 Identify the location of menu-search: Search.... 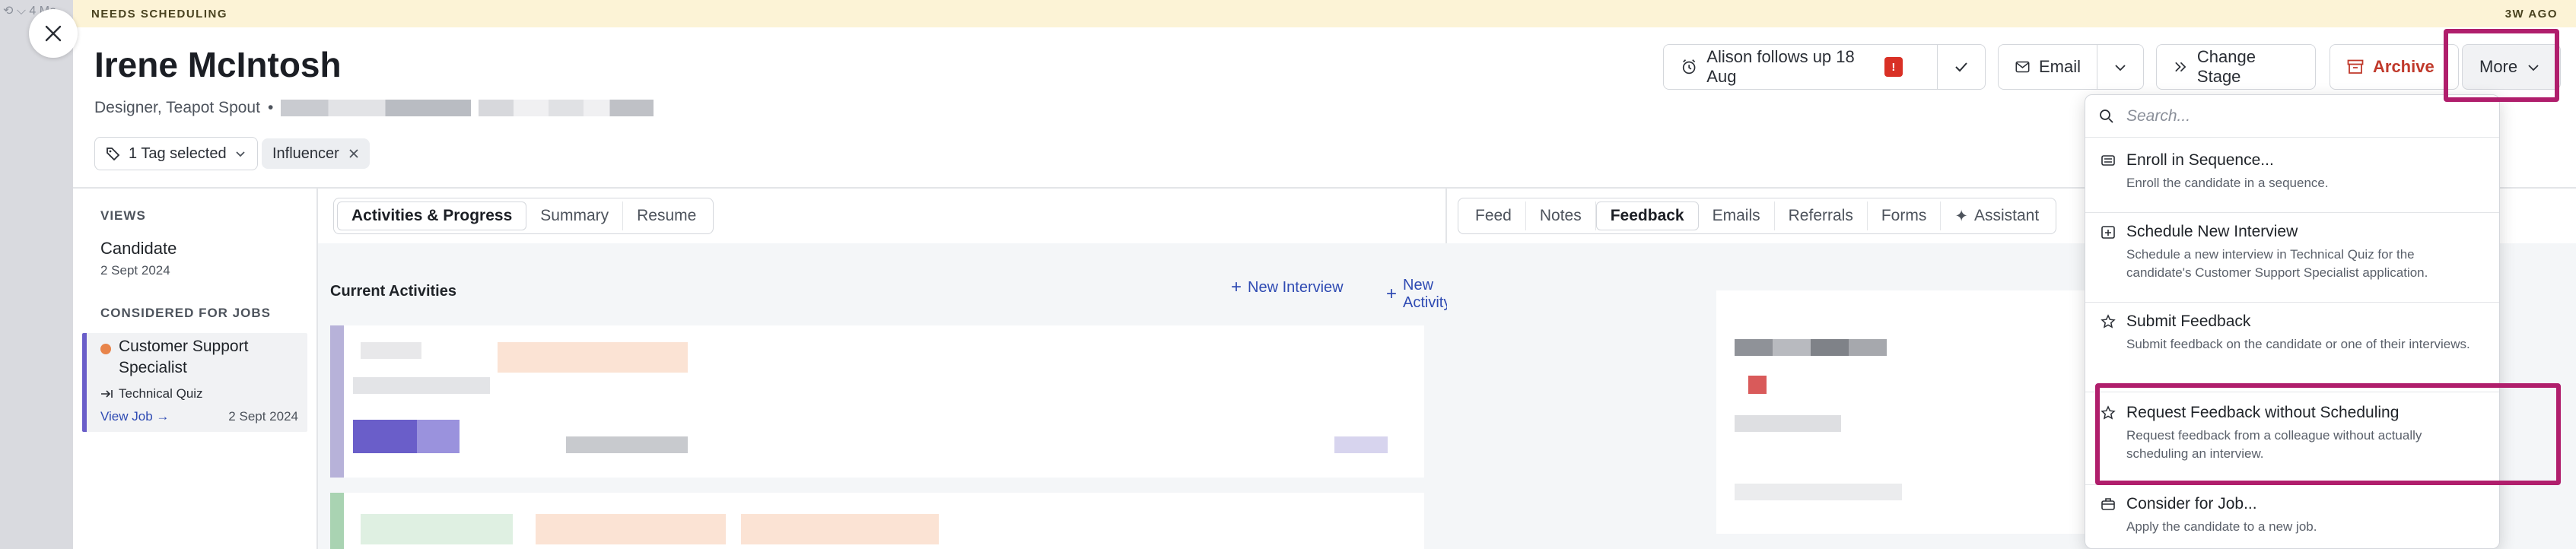
(2292, 116).